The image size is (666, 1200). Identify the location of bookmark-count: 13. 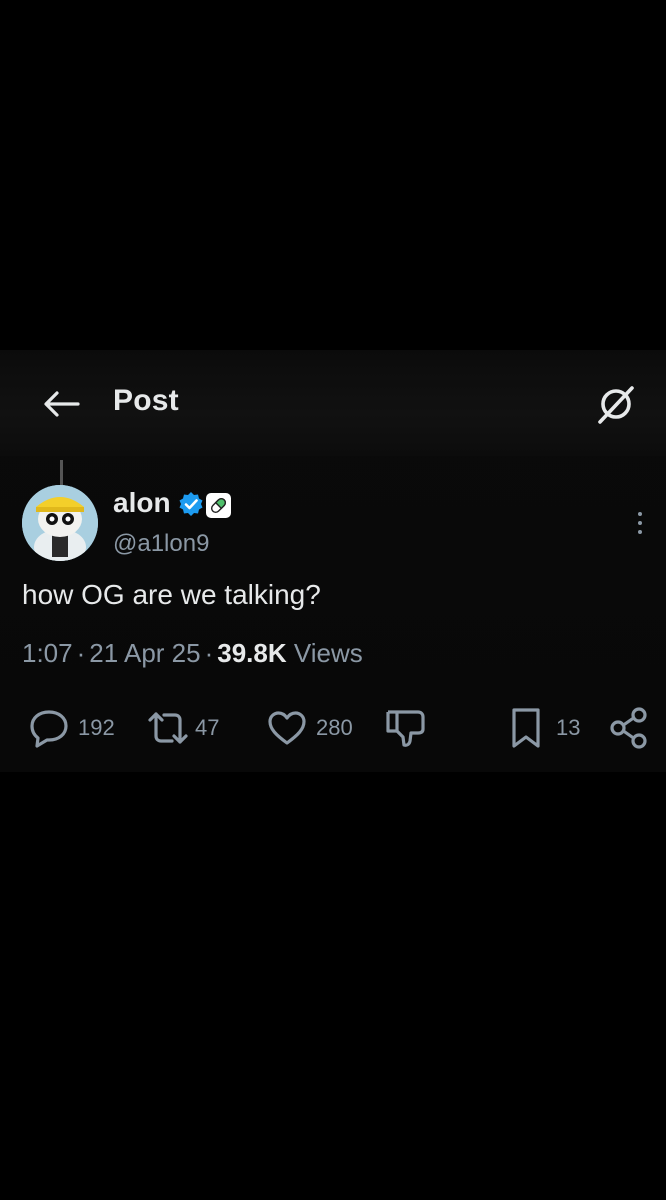
(568, 727).